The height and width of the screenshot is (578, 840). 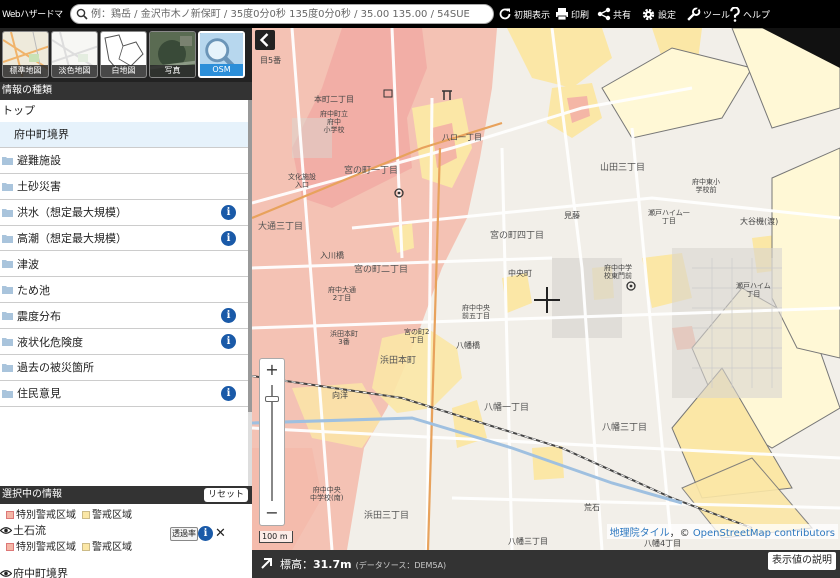 I want to click on gear-icon, so click(x=648, y=14).